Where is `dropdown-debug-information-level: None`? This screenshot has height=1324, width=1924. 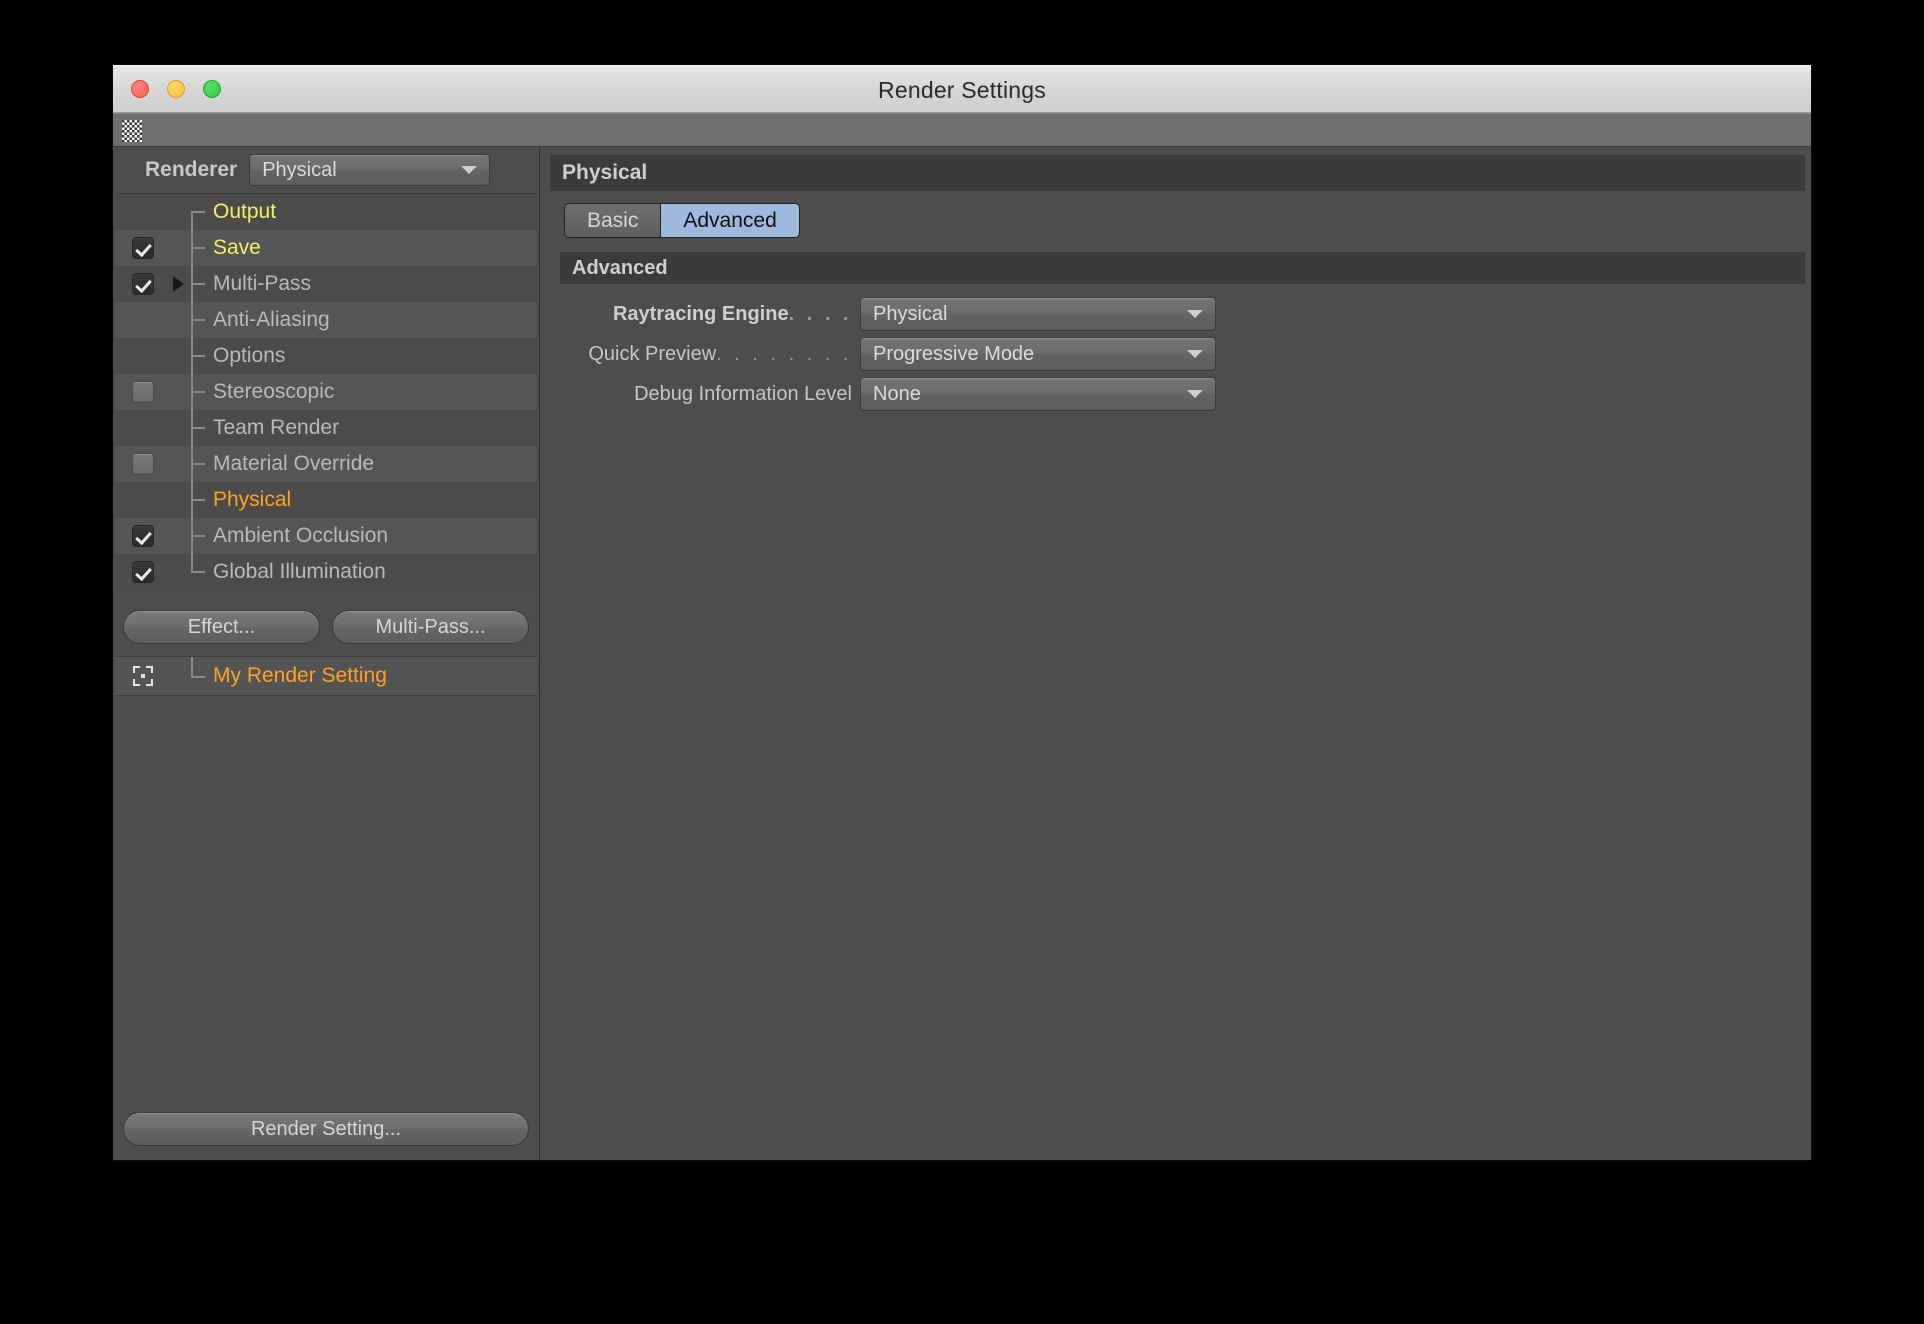 dropdown-debug-information-level: None is located at coordinates (1038, 394).